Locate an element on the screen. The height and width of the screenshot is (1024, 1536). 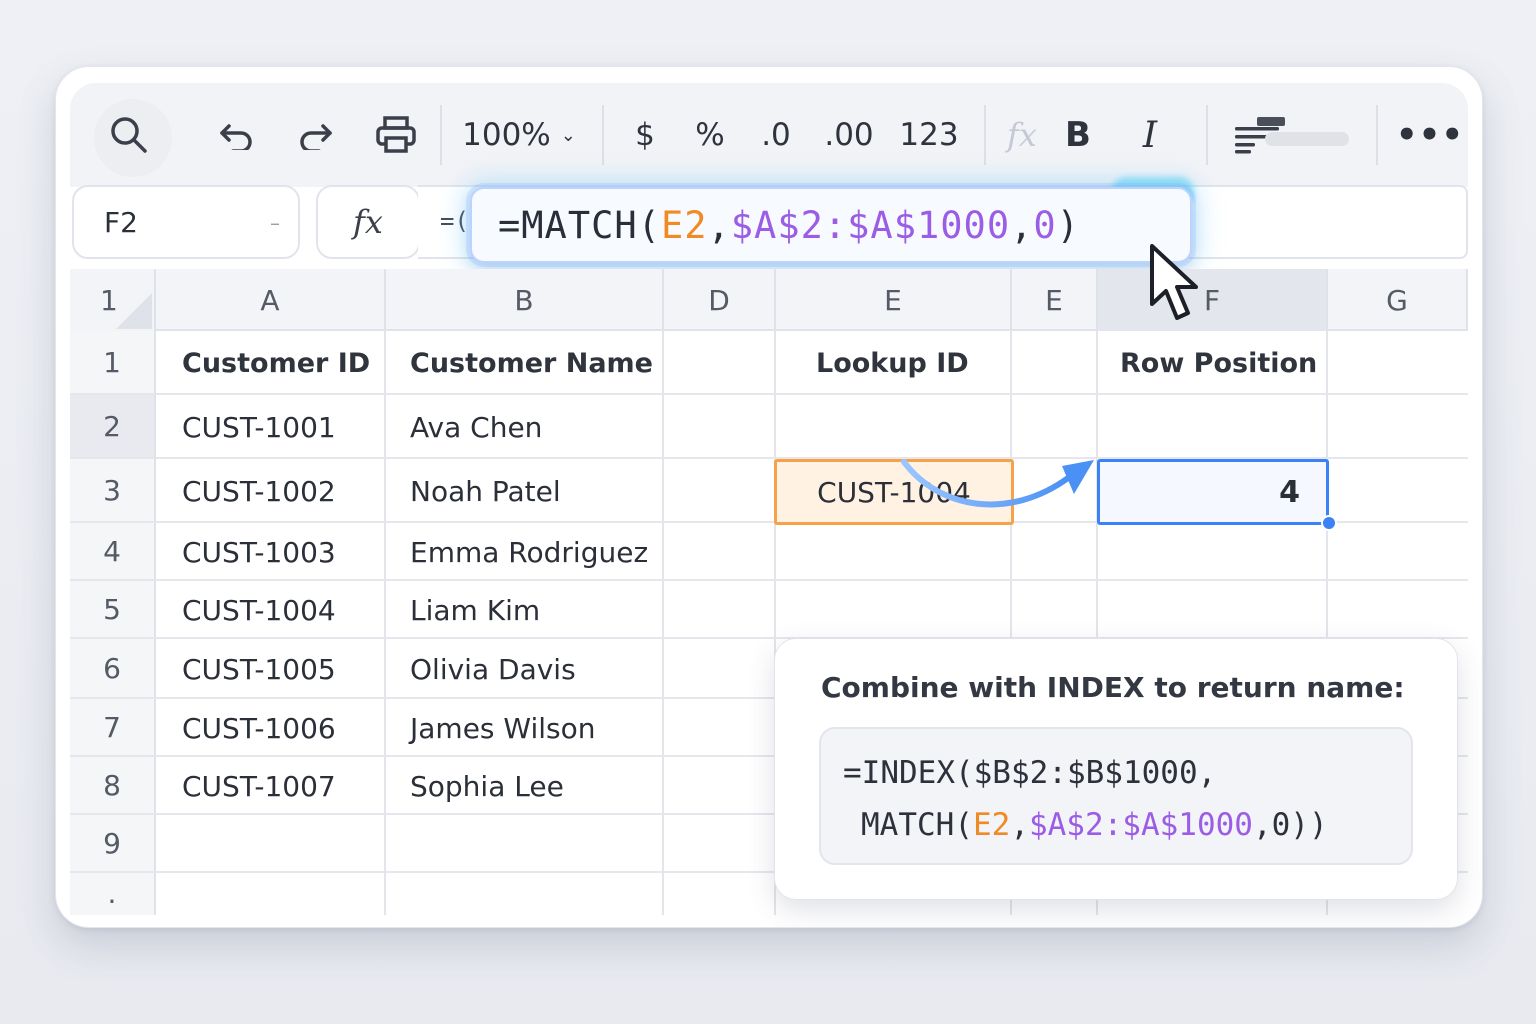
customer-id-cell: CUST-1003 is located at coordinates (259, 552).